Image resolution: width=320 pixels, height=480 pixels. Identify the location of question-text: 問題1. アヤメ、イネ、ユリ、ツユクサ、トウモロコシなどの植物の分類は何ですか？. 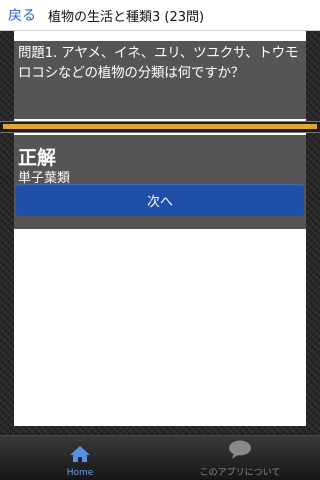
(158, 63).